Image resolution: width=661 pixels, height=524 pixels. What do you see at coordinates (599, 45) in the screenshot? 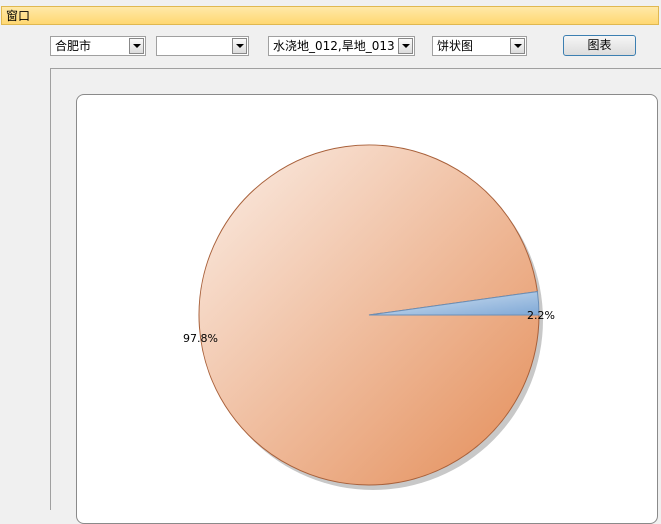
I see `chart-button: 图表` at bounding box center [599, 45].